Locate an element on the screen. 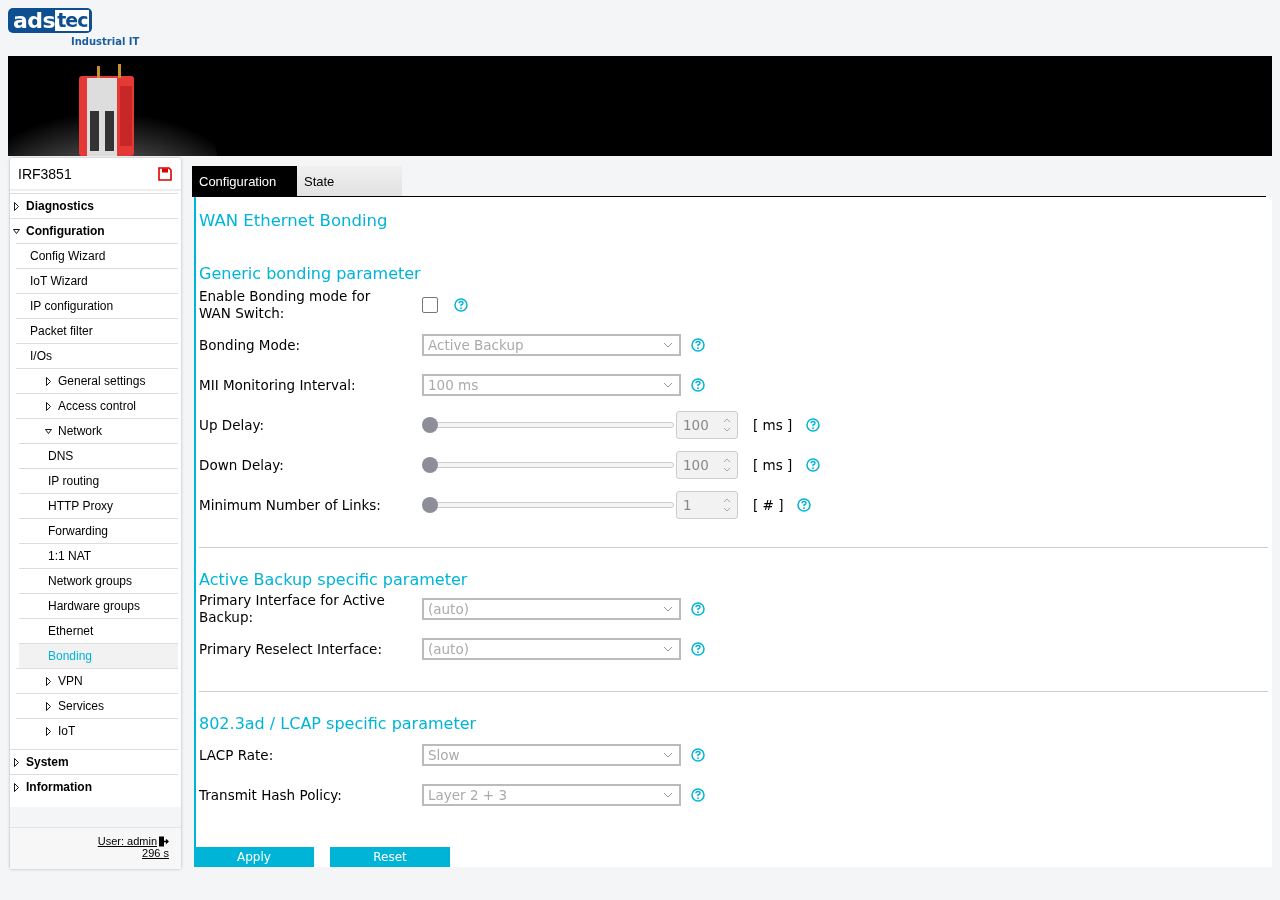 The height and width of the screenshot is (900, 1280). session-timer-link: 296 s is located at coordinates (155, 853).